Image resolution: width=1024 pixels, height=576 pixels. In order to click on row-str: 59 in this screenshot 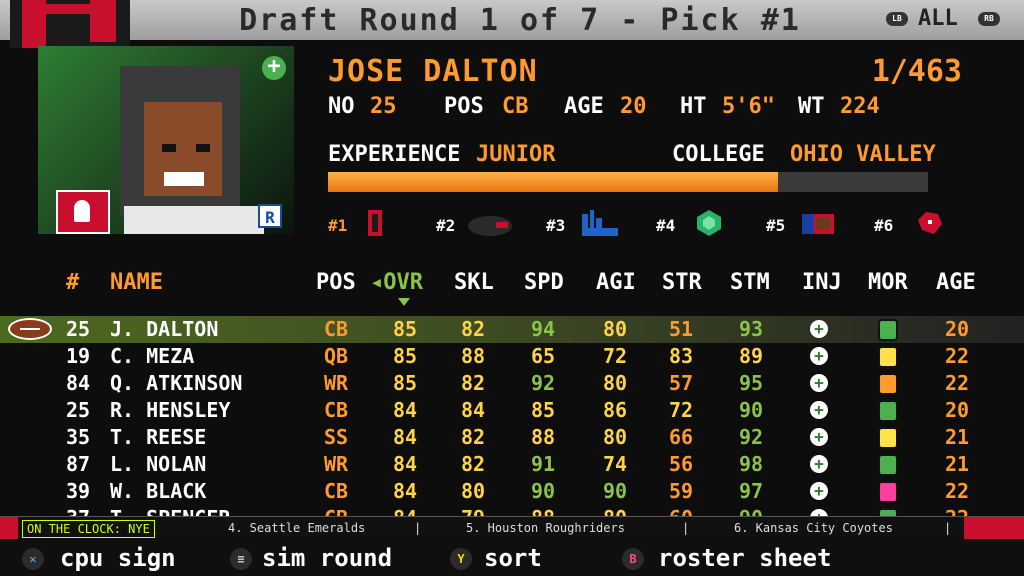, I will do `click(681, 491)`.